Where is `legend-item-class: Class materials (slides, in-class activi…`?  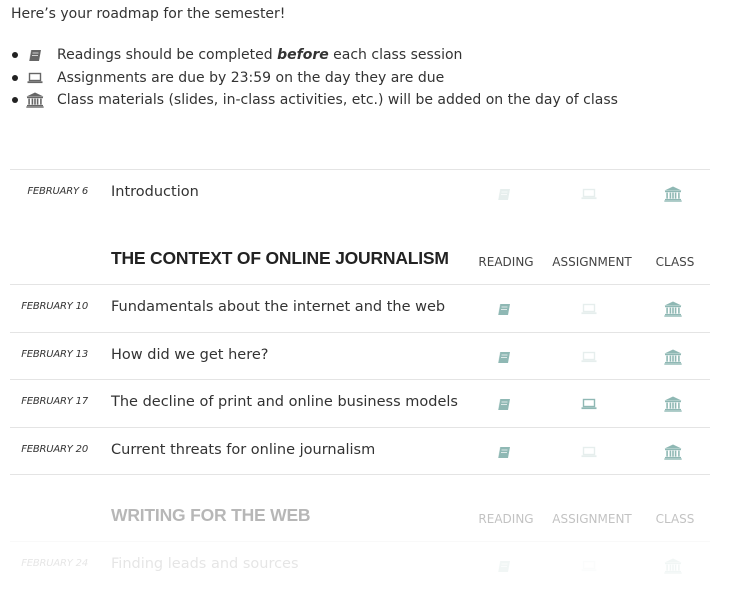
legend-item-class: Class materials (slides, in-class activi… is located at coordinates (315, 100).